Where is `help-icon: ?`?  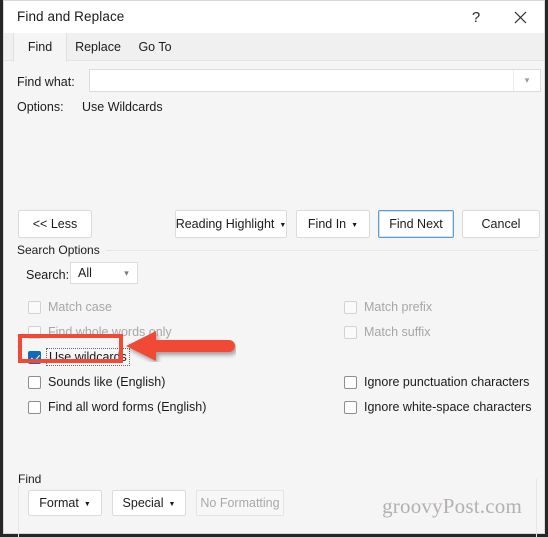
help-icon: ? is located at coordinates (476, 17).